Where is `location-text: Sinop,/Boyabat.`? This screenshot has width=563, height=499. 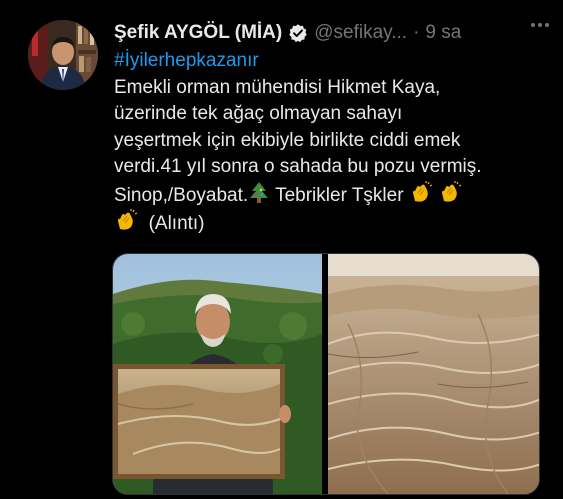 location-text: Sinop,/Boyabat. is located at coordinates (181, 195).